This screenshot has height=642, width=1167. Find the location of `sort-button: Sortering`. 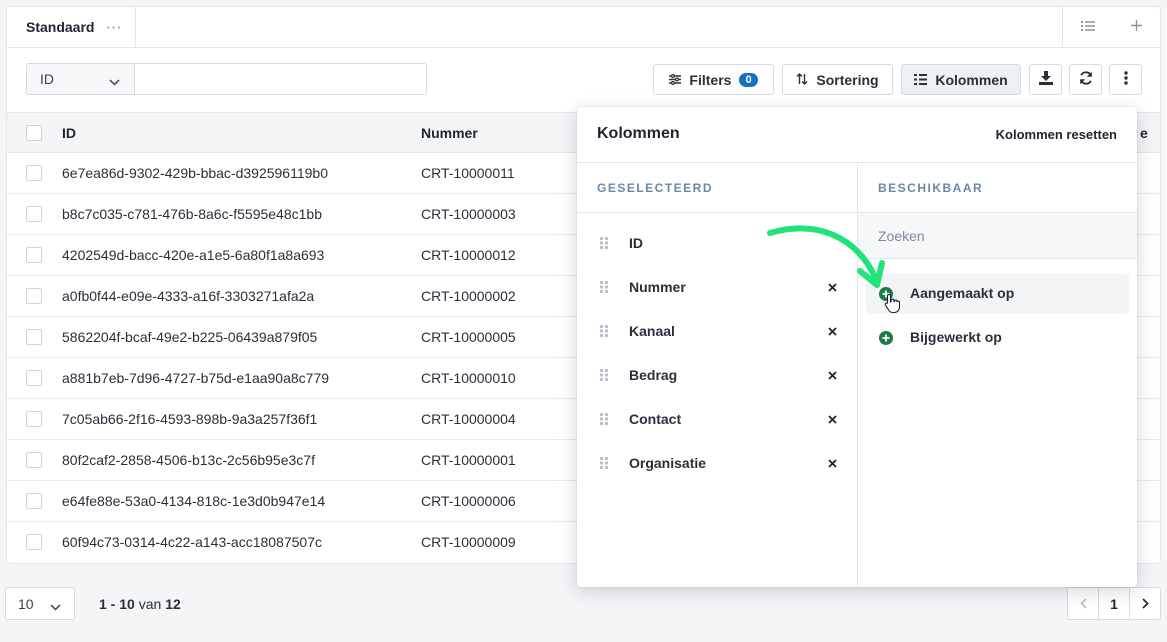

sort-button: Sortering is located at coordinates (837, 79).